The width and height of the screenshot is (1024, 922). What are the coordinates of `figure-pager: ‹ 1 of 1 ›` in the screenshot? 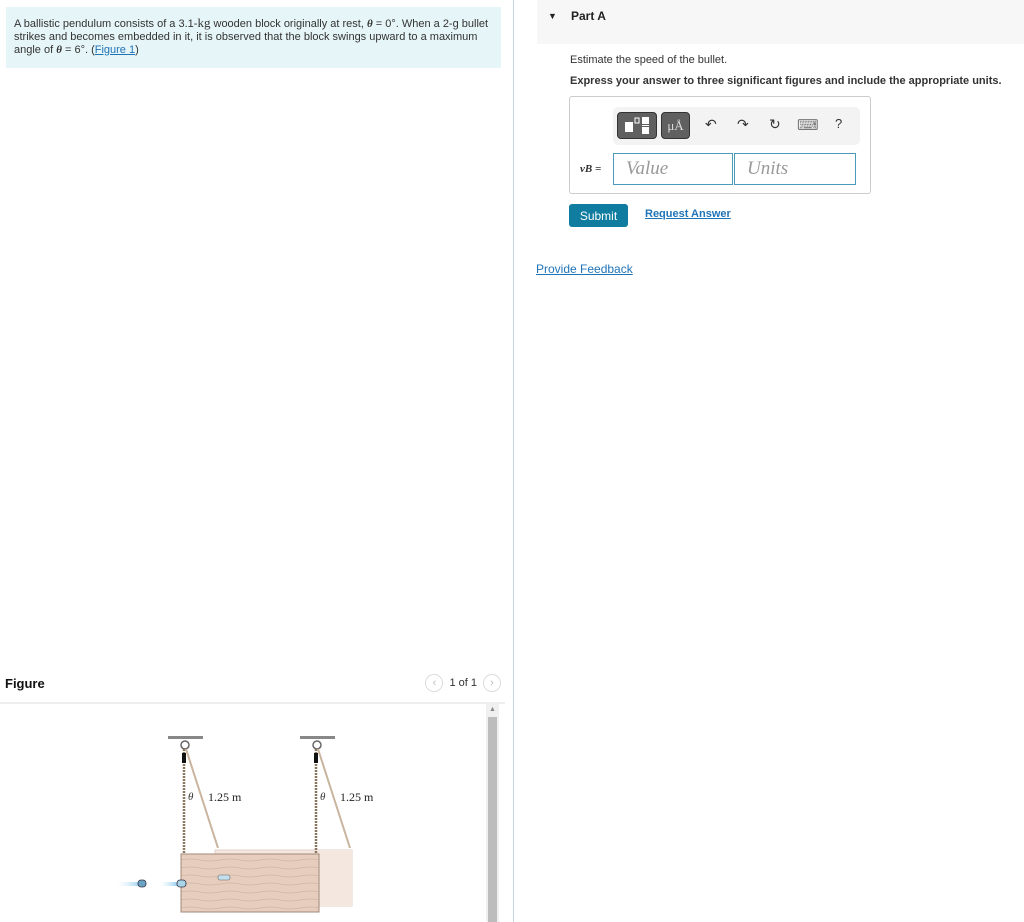 It's located at (463, 683).